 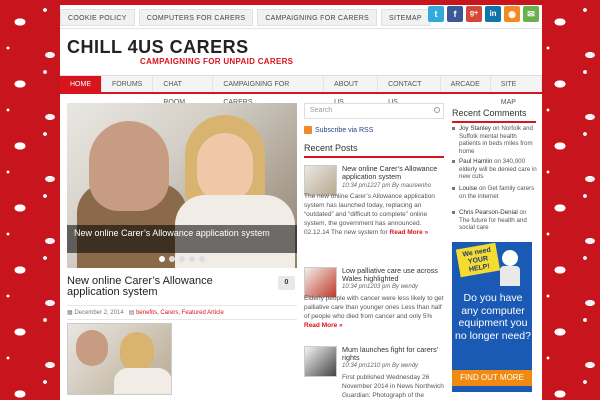 I want to click on nav-chat-room: CHAT ROOM, so click(x=183, y=91).